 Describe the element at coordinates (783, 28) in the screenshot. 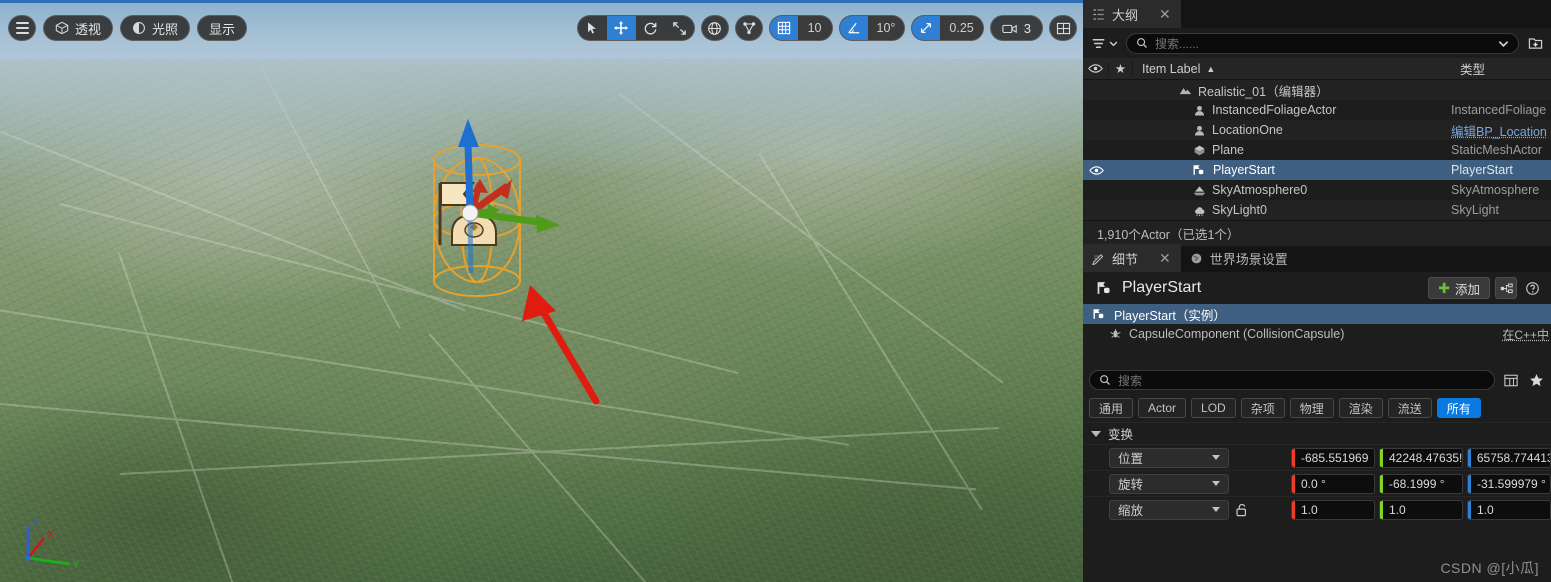

I see `grid-icon` at that location.